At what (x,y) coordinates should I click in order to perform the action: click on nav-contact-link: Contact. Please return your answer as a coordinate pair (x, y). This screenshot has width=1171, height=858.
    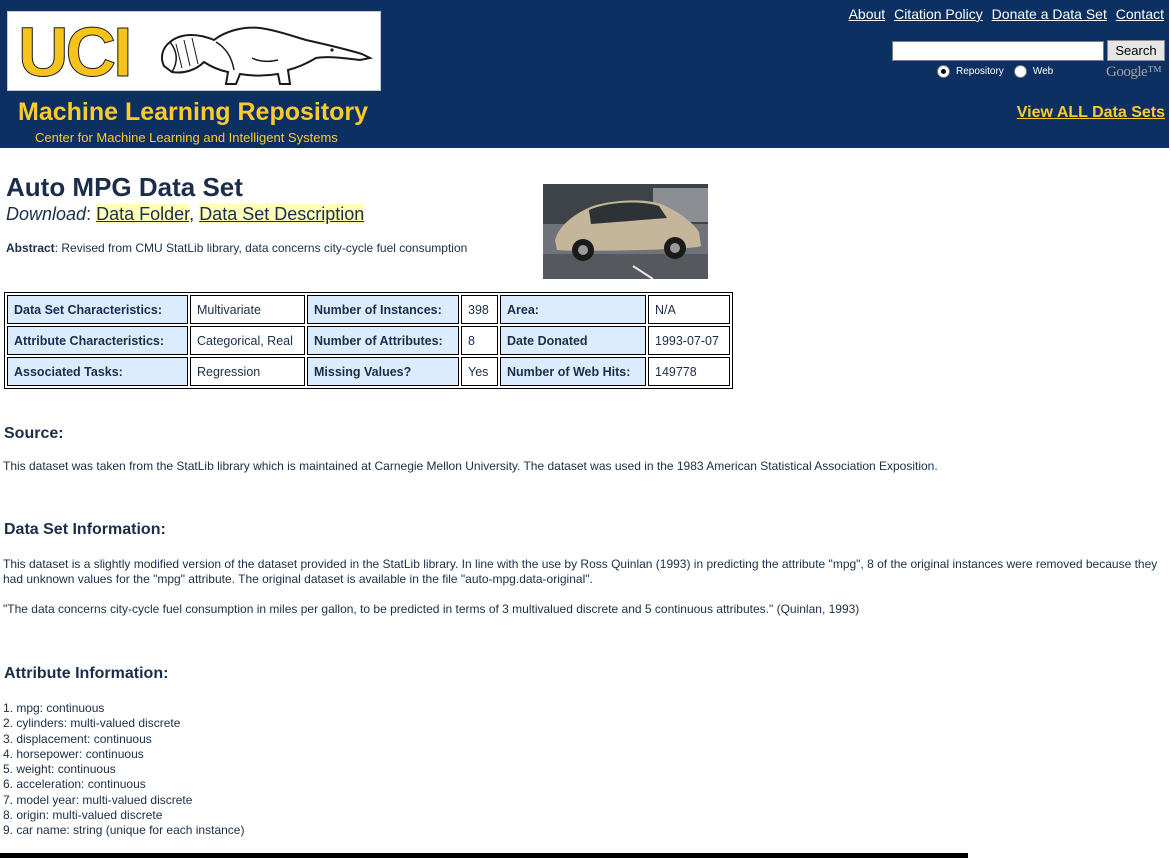
    Looking at the image, I should click on (1140, 14).